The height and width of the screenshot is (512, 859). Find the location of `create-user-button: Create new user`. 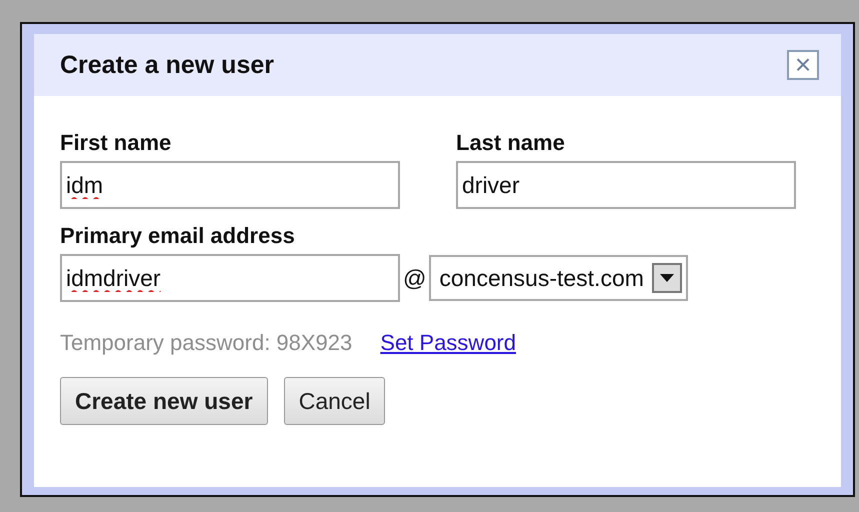

create-user-button: Create new user is located at coordinates (164, 401).